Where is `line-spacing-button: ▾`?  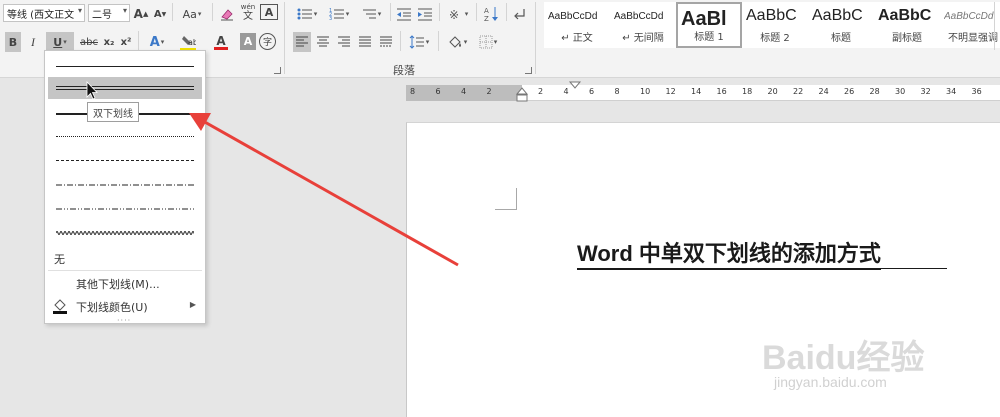 line-spacing-button: ▾ is located at coordinates (419, 42).